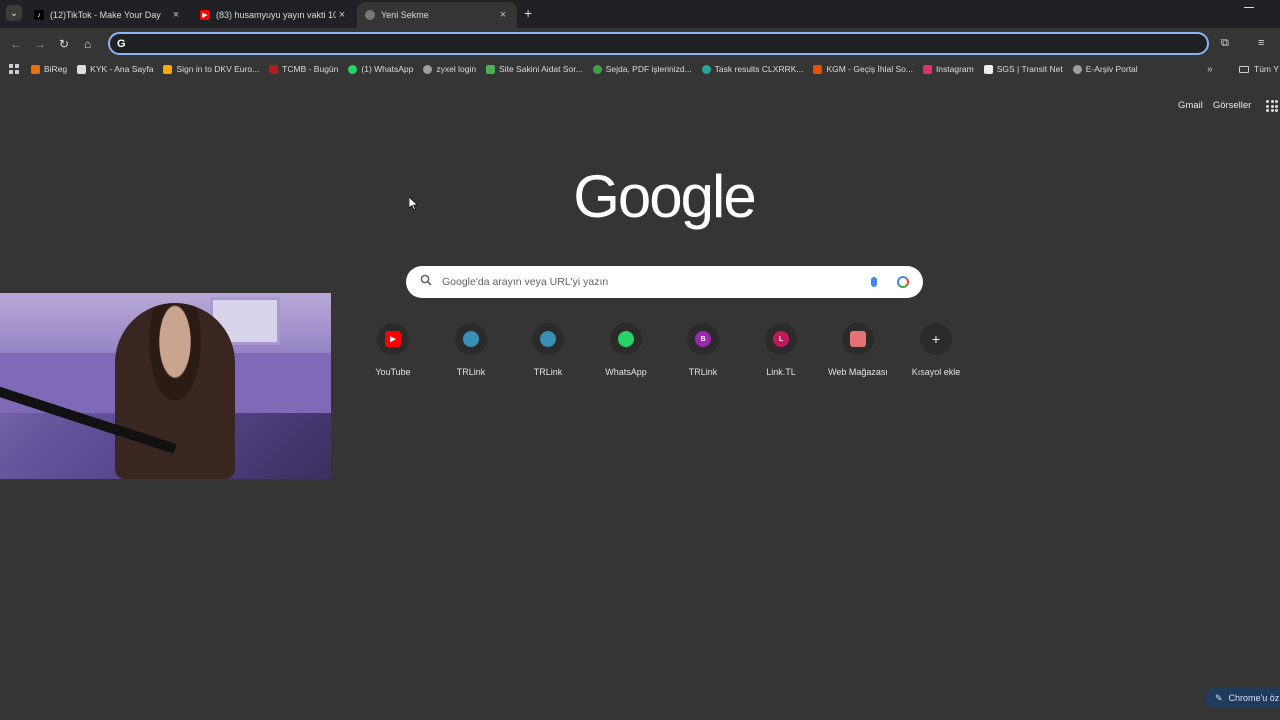 The width and height of the screenshot is (1280, 720). Describe the element at coordinates (1249, 7) in the screenshot. I see `minimize-button` at that location.